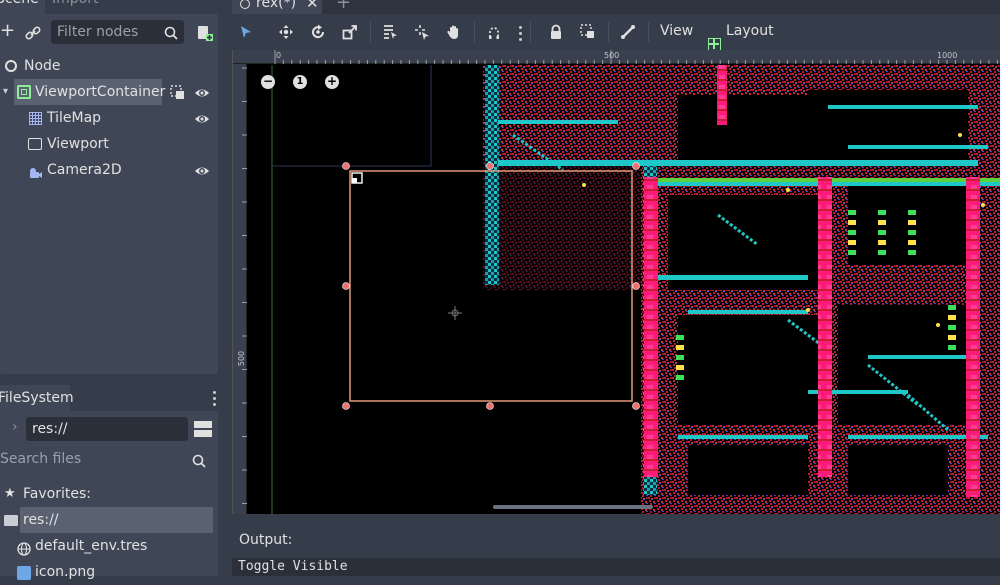  Describe the element at coordinates (24, 547) in the screenshot. I see `globe-icon` at that location.